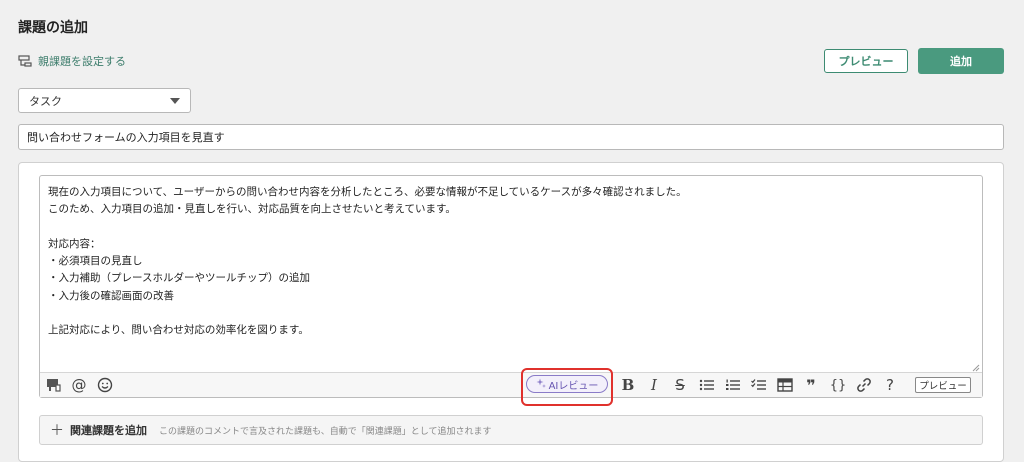  Describe the element at coordinates (707, 385) in the screenshot. I see `bullet-list-icon` at that location.